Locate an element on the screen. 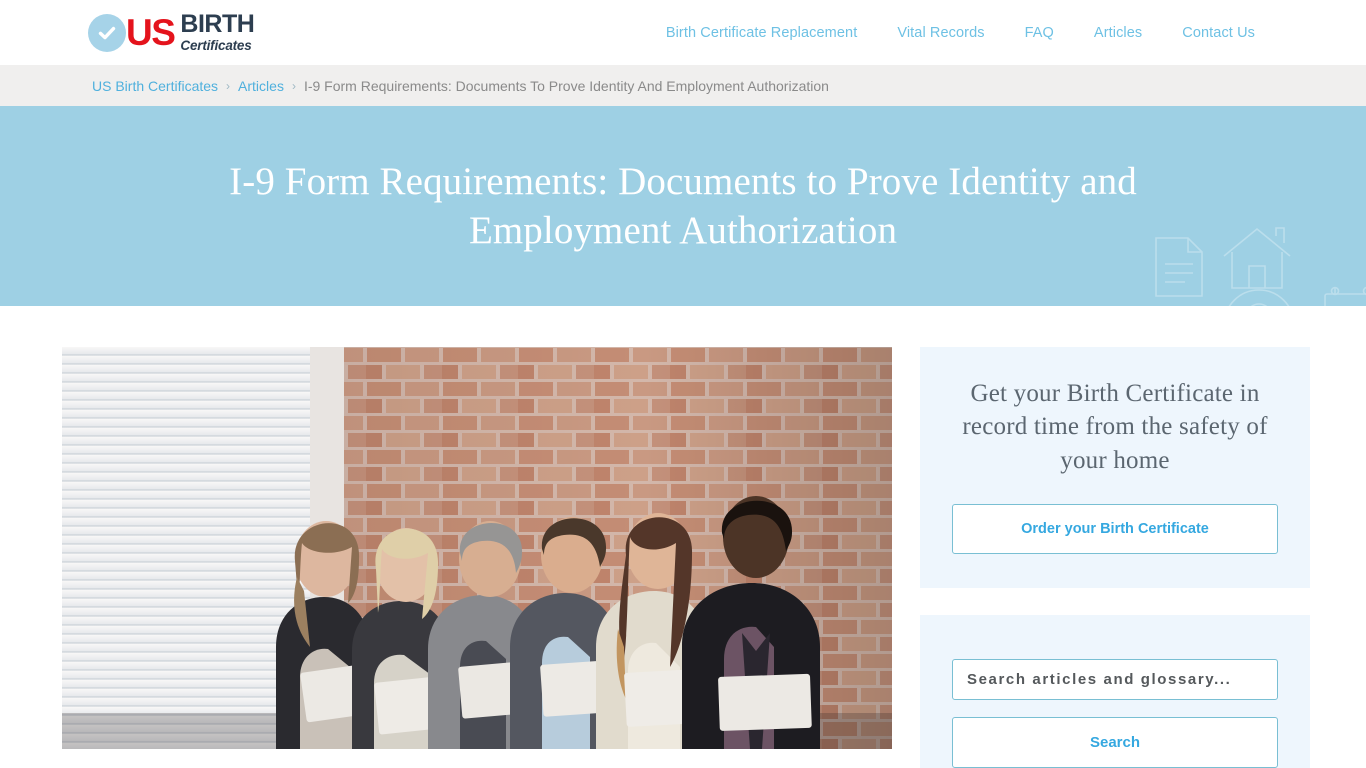 The image size is (1366, 768). search-button: Search is located at coordinates (1115, 742).